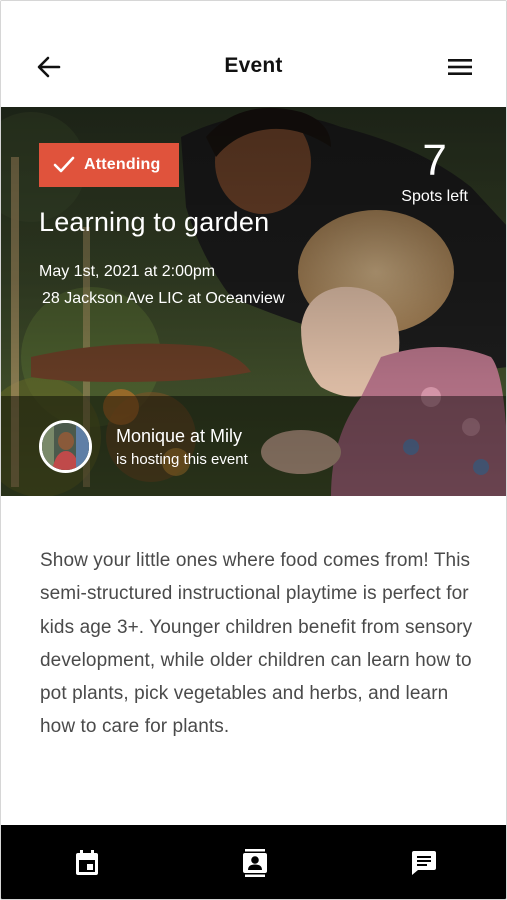 This screenshot has width=507, height=900. I want to click on host-name: Monique at Mily, so click(179, 436).